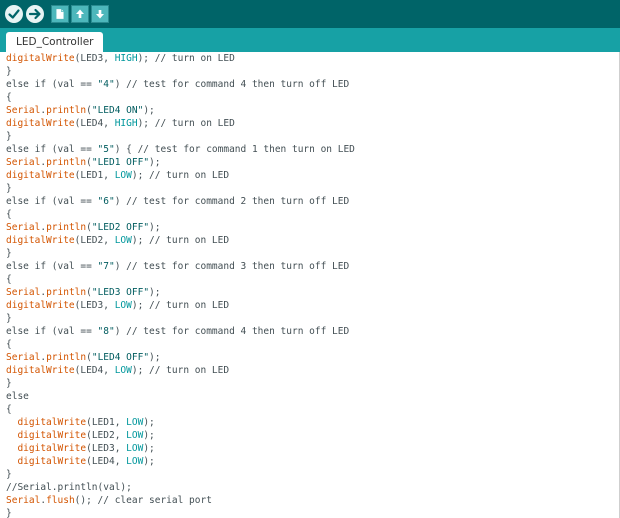 The height and width of the screenshot is (518, 620). Describe the element at coordinates (69, 487) in the screenshot. I see `code-token: //Serial.println(val);` at that location.